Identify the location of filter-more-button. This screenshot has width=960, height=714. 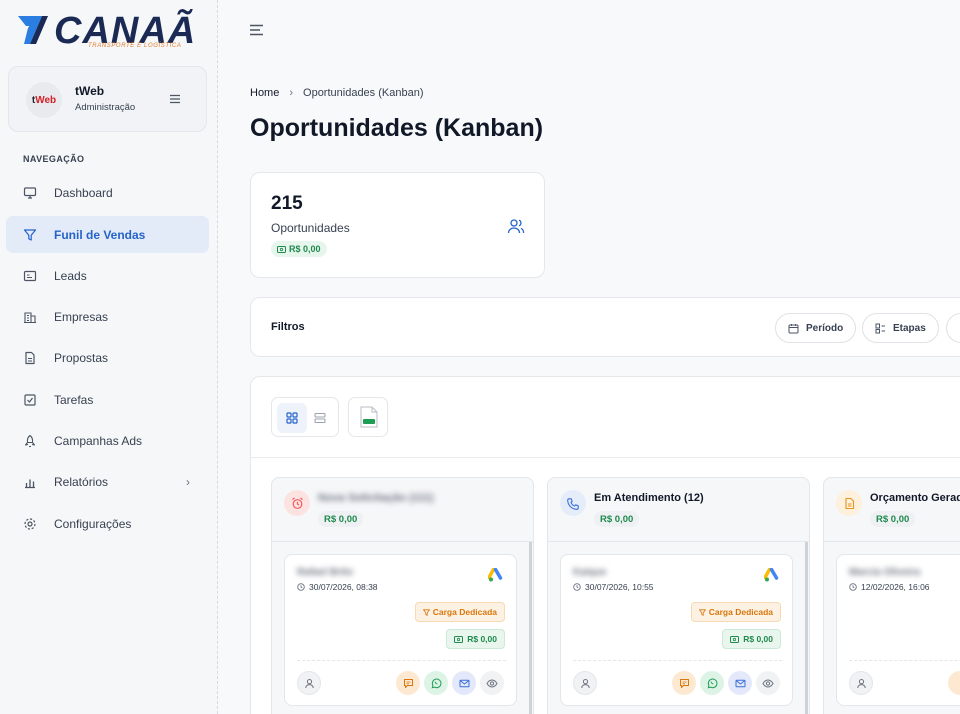
(953, 328).